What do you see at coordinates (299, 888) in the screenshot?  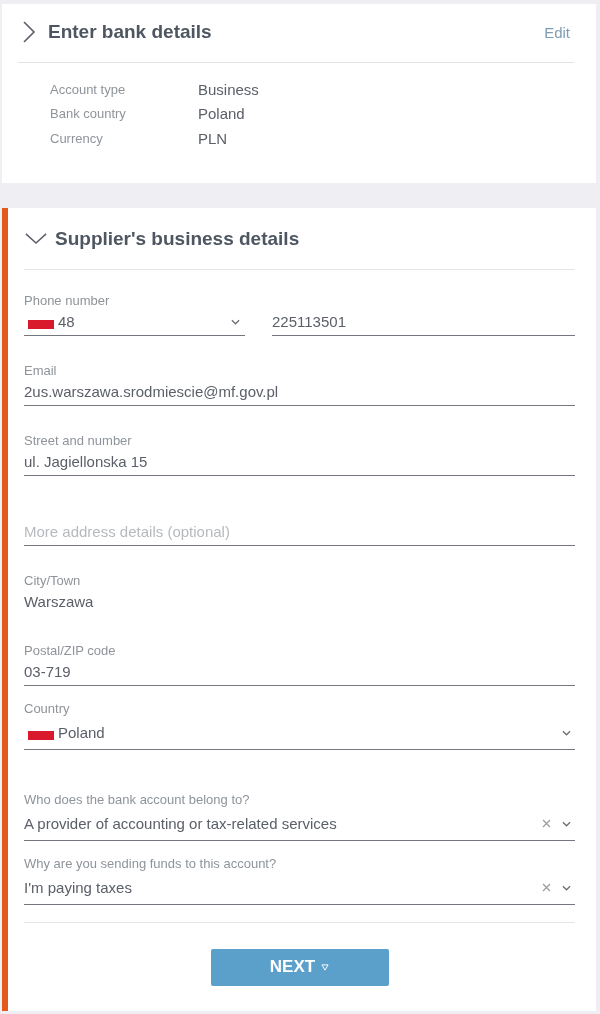 I see `dropdown-select: I'm paying taxes` at bounding box center [299, 888].